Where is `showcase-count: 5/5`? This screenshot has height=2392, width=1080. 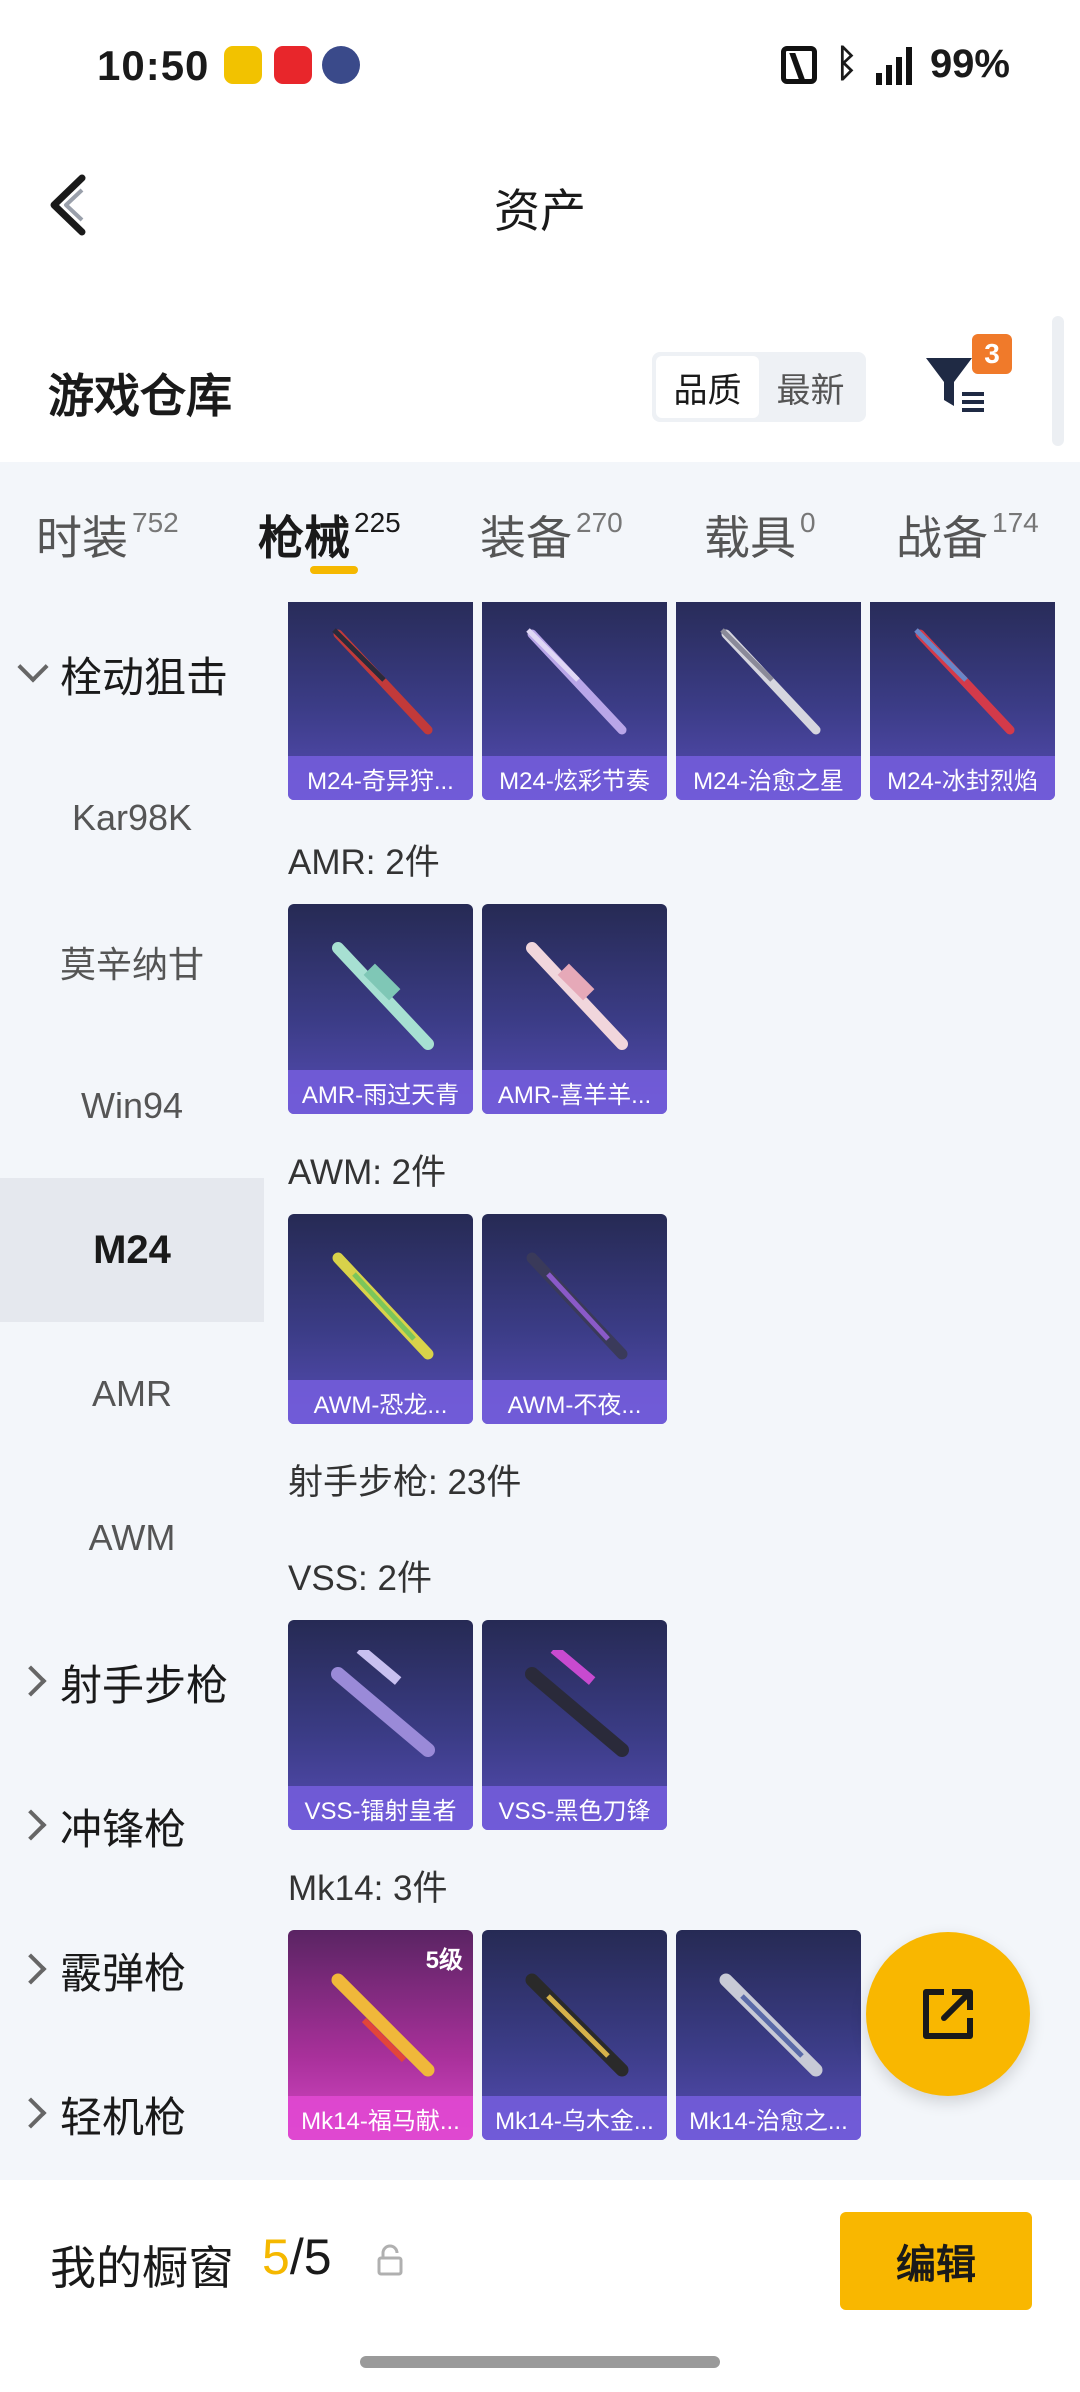
showcase-count: 5/5 is located at coordinates (297, 2257).